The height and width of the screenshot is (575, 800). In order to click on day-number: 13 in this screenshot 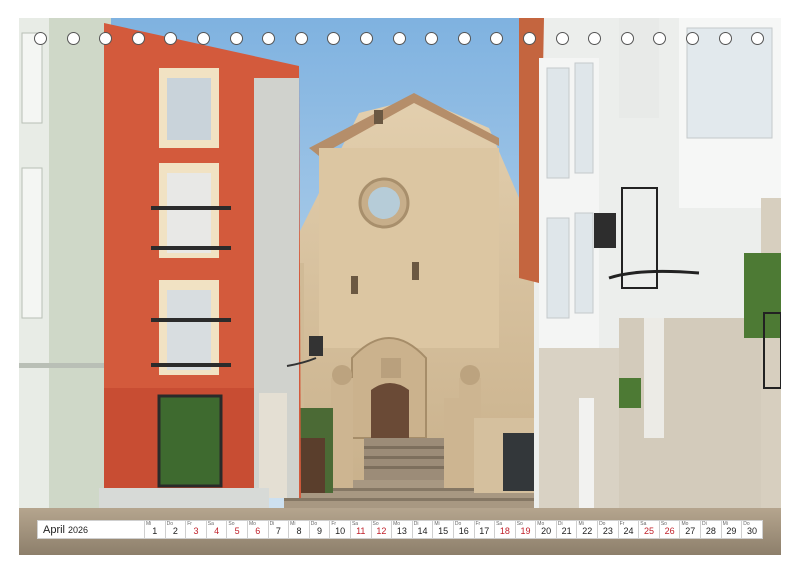, I will do `click(401, 531)`.